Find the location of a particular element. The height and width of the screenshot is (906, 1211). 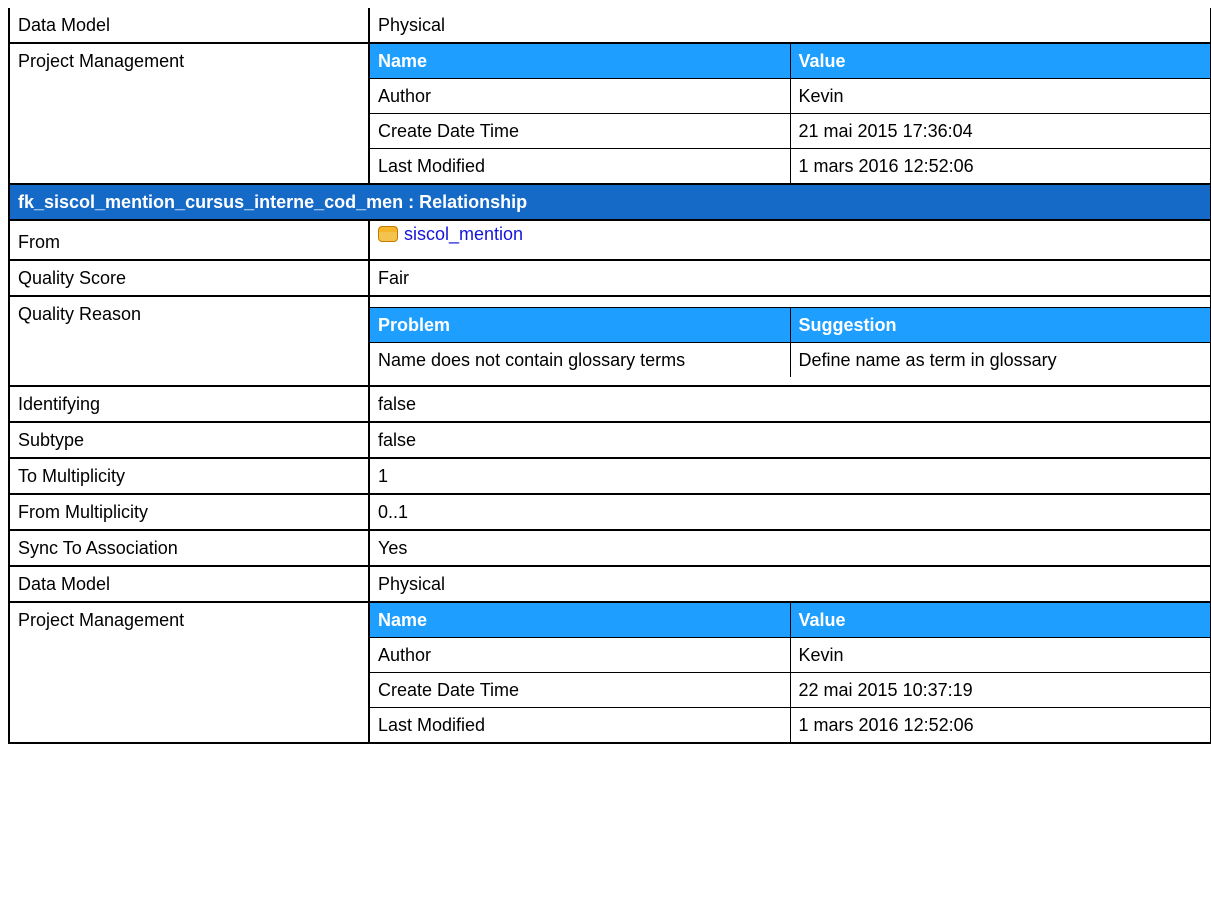

row-sync-to-association: Sync To Association Yes is located at coordinates (609, 547).